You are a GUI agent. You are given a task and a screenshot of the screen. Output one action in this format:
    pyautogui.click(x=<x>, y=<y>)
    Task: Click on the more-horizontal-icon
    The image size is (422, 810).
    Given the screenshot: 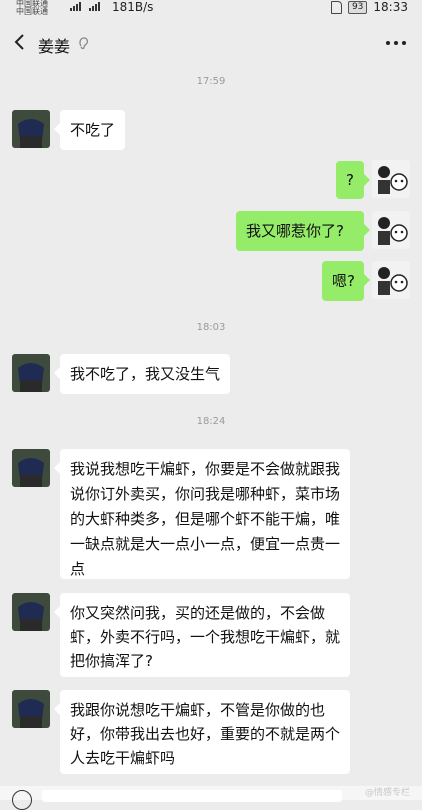 What is the action you would take?
    pyautogui.click(x=396, y=43)
    